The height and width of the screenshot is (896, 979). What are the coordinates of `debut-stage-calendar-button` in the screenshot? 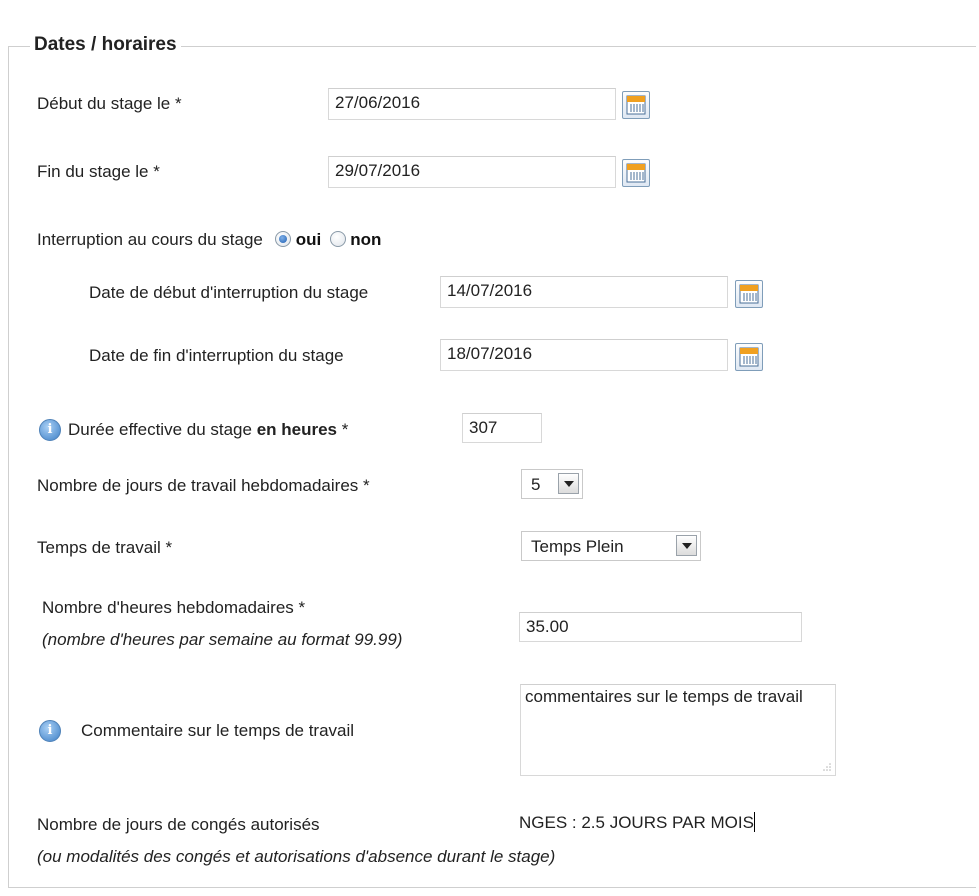 It's located at (636, 105).